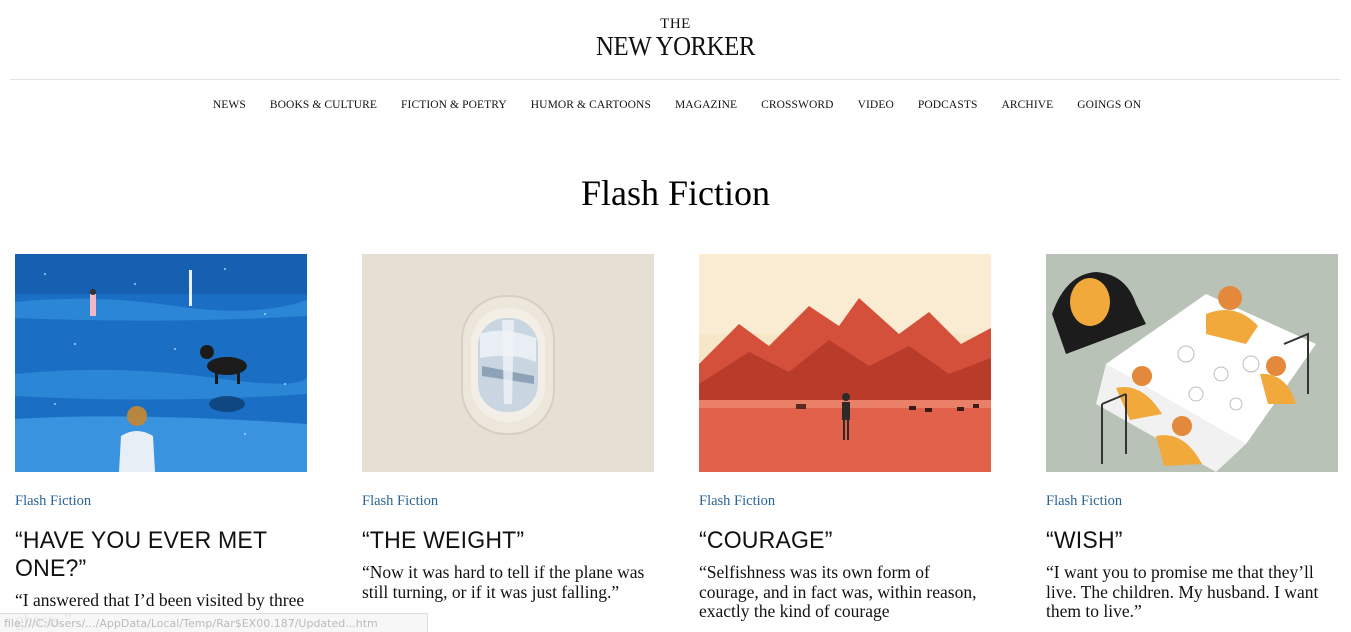  I want to click on story-image-night-ice, so click(161, 363).